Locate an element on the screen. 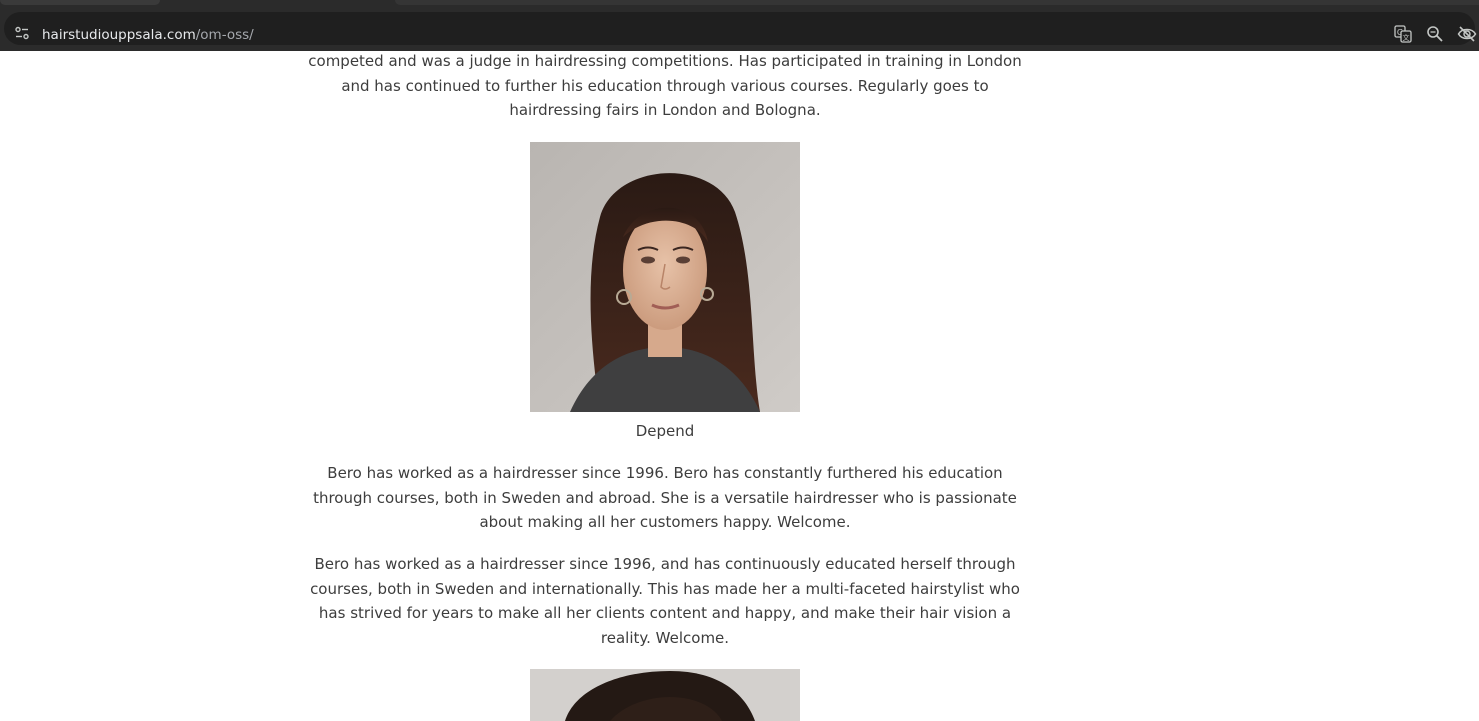 The image size is (1479, 721). site-info-icon is located at coordinates (22, 33).